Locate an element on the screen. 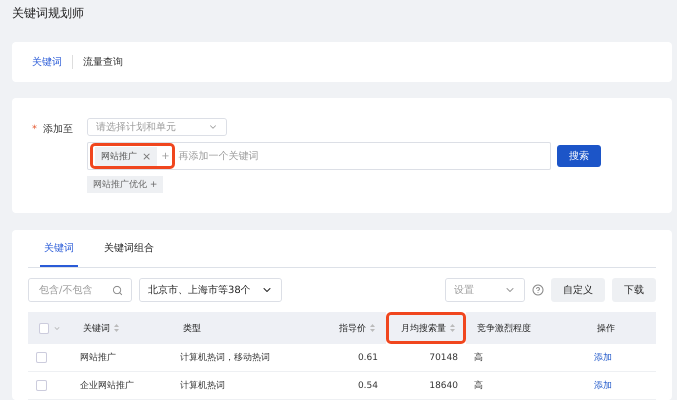 This screenshot has height=400, width=677. input-placeholder: 再添加一个关键词 is located at coordinates (218, 156).